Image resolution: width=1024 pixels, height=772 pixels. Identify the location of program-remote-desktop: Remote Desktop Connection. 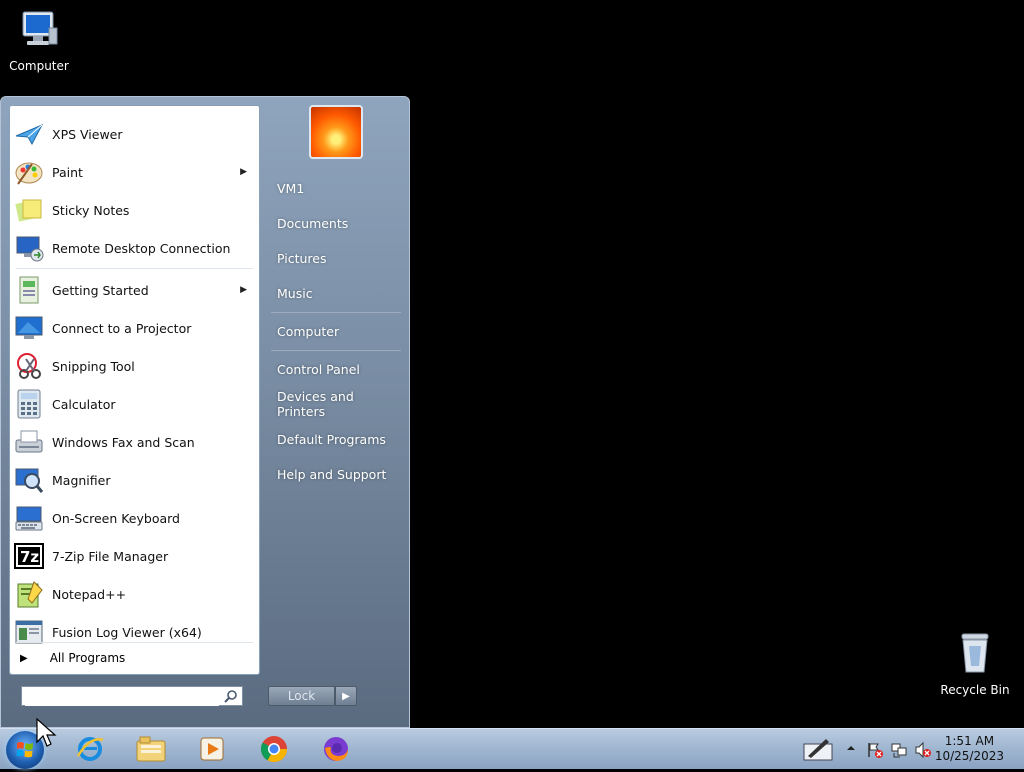
(134, 248).